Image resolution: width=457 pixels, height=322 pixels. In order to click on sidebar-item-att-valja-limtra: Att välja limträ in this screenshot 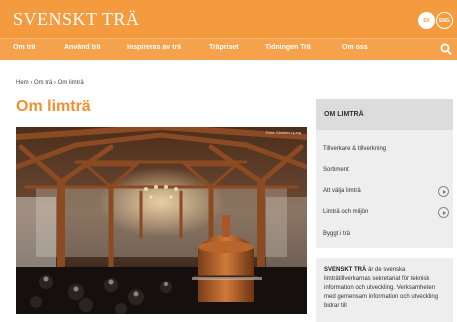, I will do `click(386, 193)`.